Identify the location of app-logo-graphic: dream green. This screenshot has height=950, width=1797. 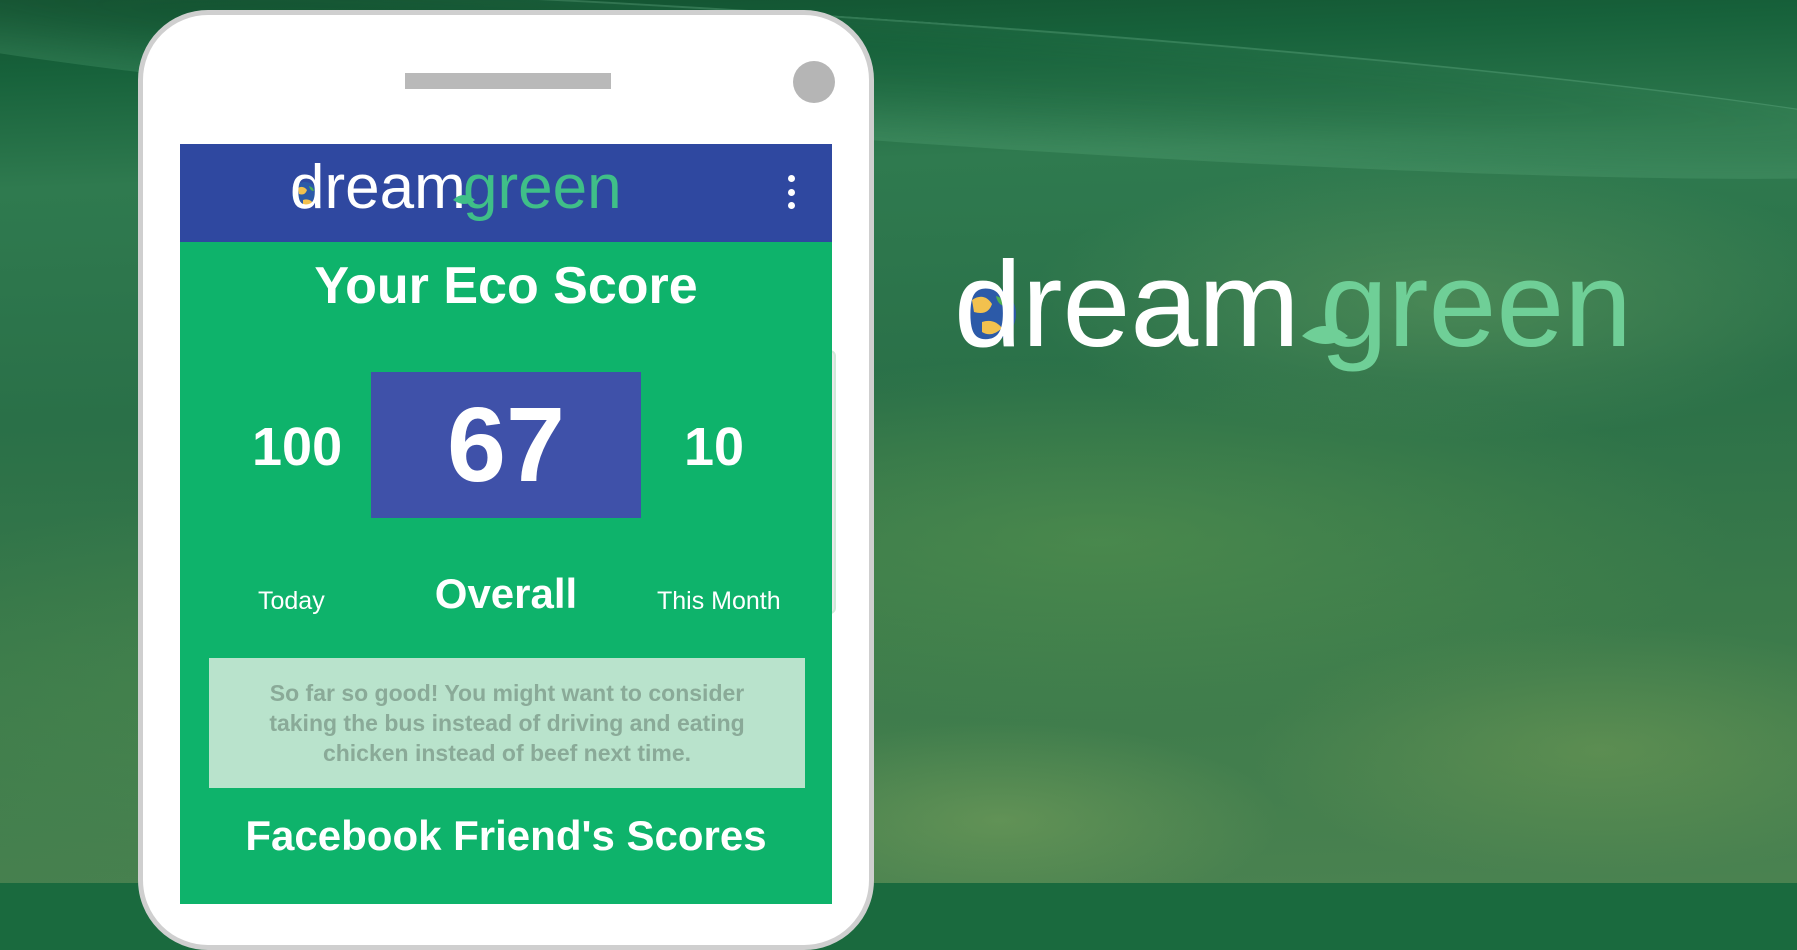
(456, 187).